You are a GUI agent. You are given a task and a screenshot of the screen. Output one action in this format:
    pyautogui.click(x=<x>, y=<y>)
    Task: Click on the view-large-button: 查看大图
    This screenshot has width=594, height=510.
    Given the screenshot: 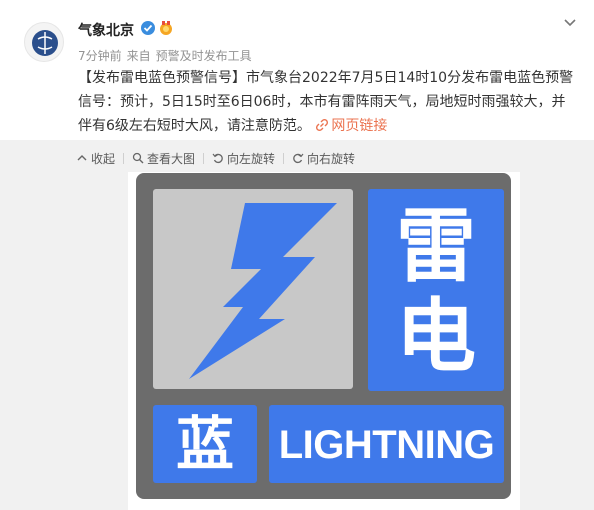 What is the action you would take?
    pyautogui.click(x=163, y=158)
    